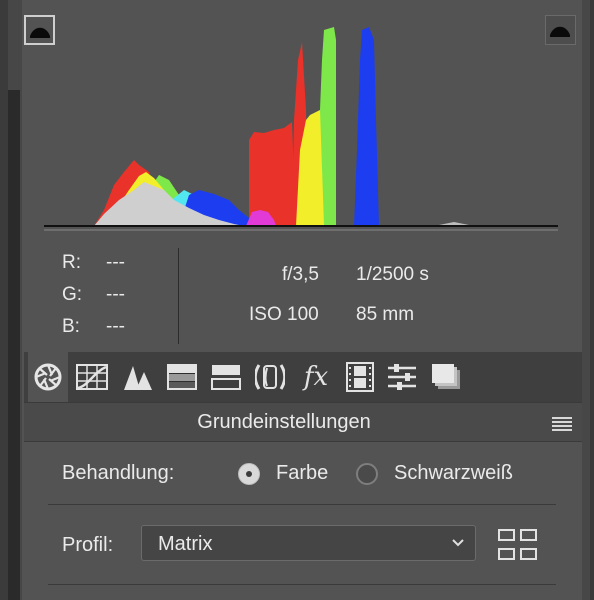 This screenshot has width=594, height=600. I want to click on tab-lens-corrections, so click(270, 377).